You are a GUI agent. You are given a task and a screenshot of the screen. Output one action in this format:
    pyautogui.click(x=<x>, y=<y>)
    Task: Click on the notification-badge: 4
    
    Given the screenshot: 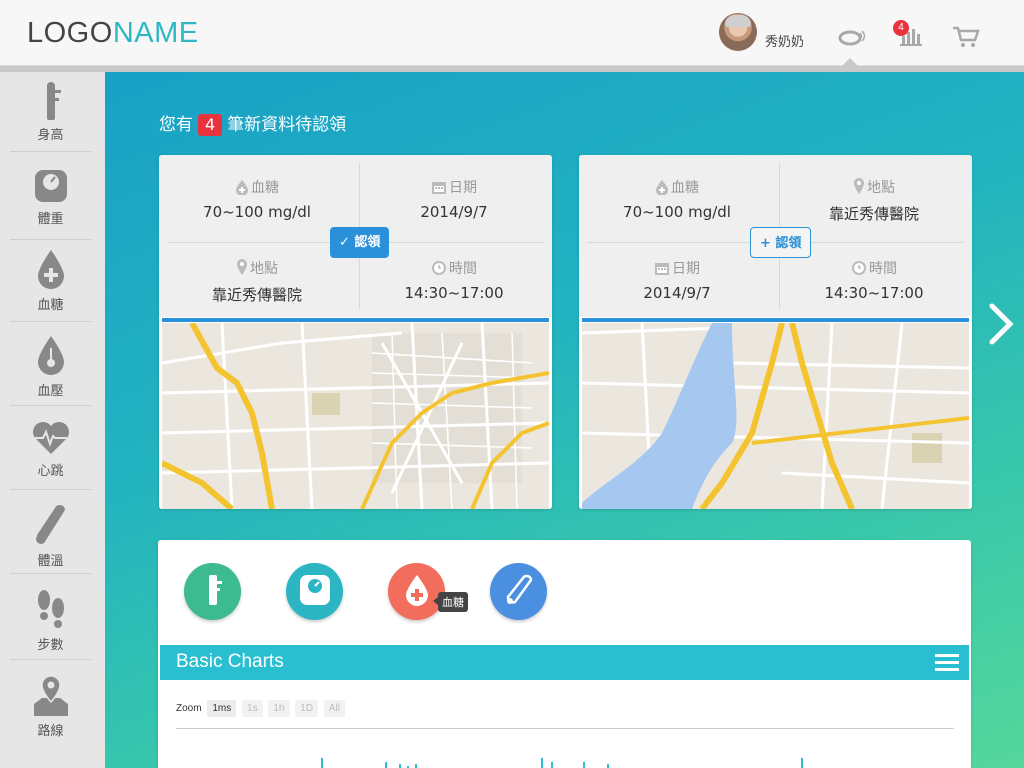 What is the action you would take?
    pyautogui.click(x=901, y=28)
    